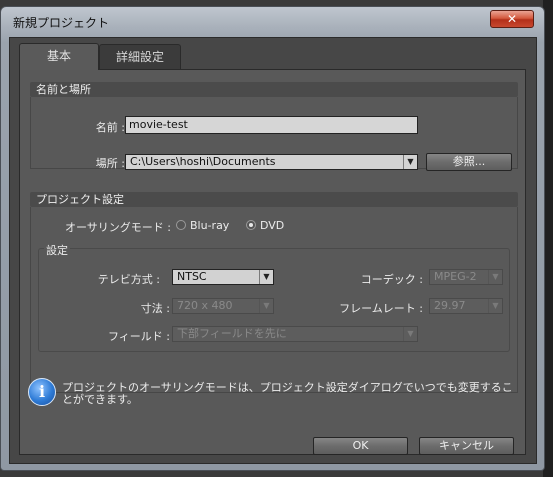  What do you see at coordinates (251, 225) in the screenshot?
I see `dvd-radio` at bounding box center [251, 225].